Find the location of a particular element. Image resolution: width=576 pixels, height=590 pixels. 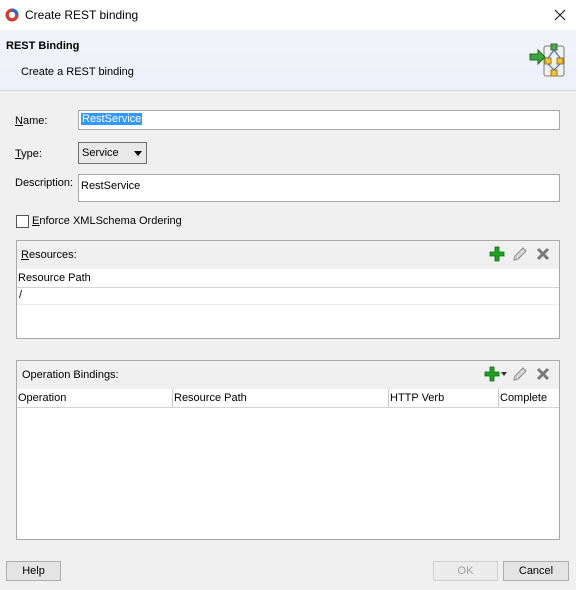

banner-title: REST Binding is located at coordinates (43, 46).